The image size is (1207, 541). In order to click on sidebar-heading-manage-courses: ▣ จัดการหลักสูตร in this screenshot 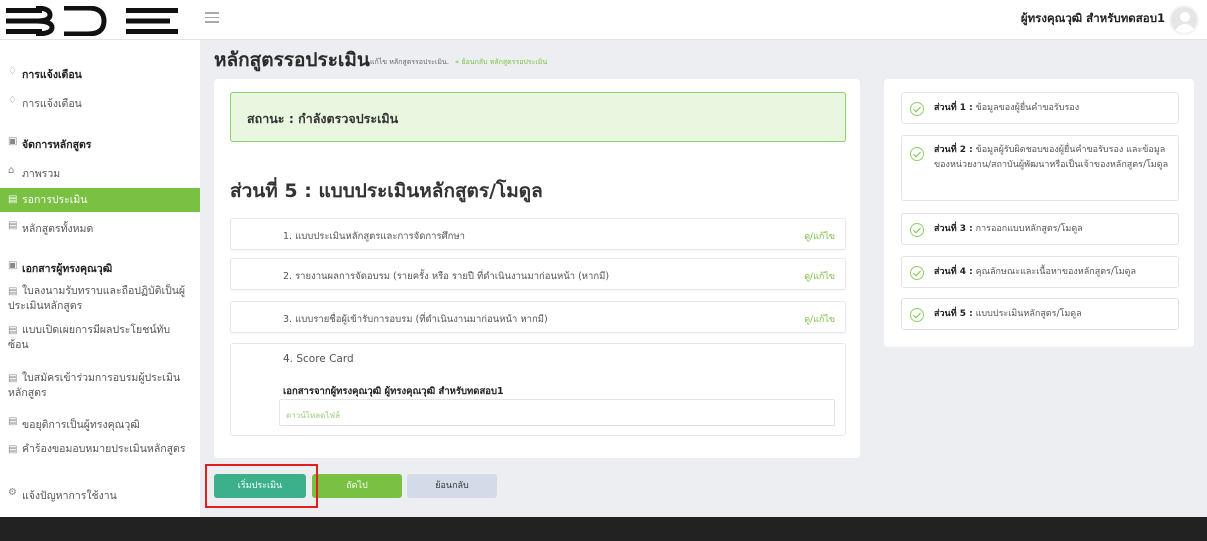, I will do `click(50, 143)`.